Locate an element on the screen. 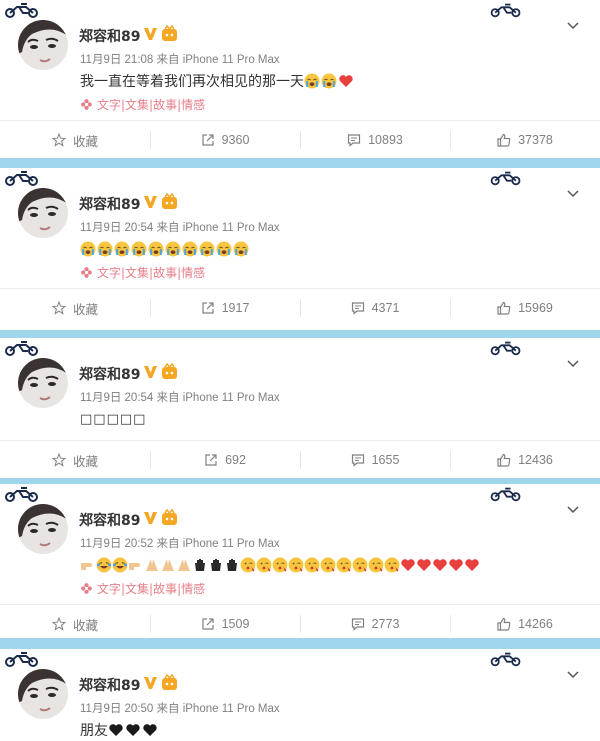 The image size is (600, 741). comment-button: 1655 is located at coordinates (375, 459).